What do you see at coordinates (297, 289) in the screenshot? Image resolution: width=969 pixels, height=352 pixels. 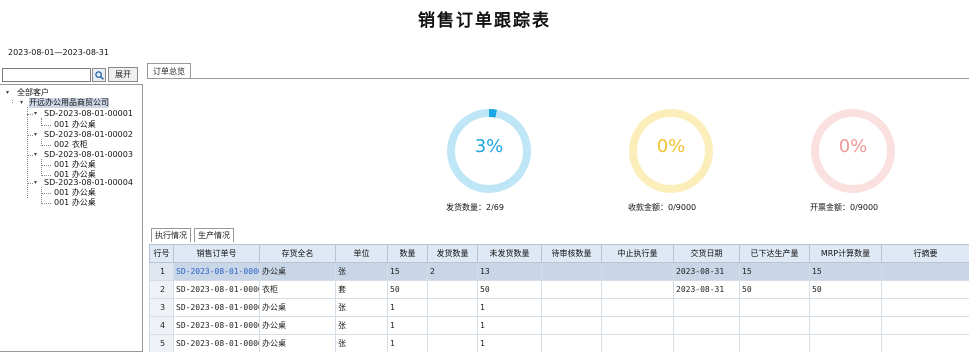 I see `table-cell: 衣柜` at bounding box center [297, 289].